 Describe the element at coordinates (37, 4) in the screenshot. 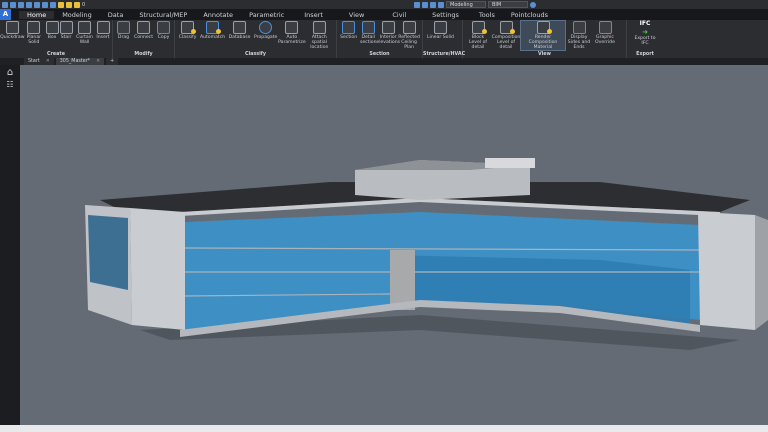

I see `print-icon` at that location.